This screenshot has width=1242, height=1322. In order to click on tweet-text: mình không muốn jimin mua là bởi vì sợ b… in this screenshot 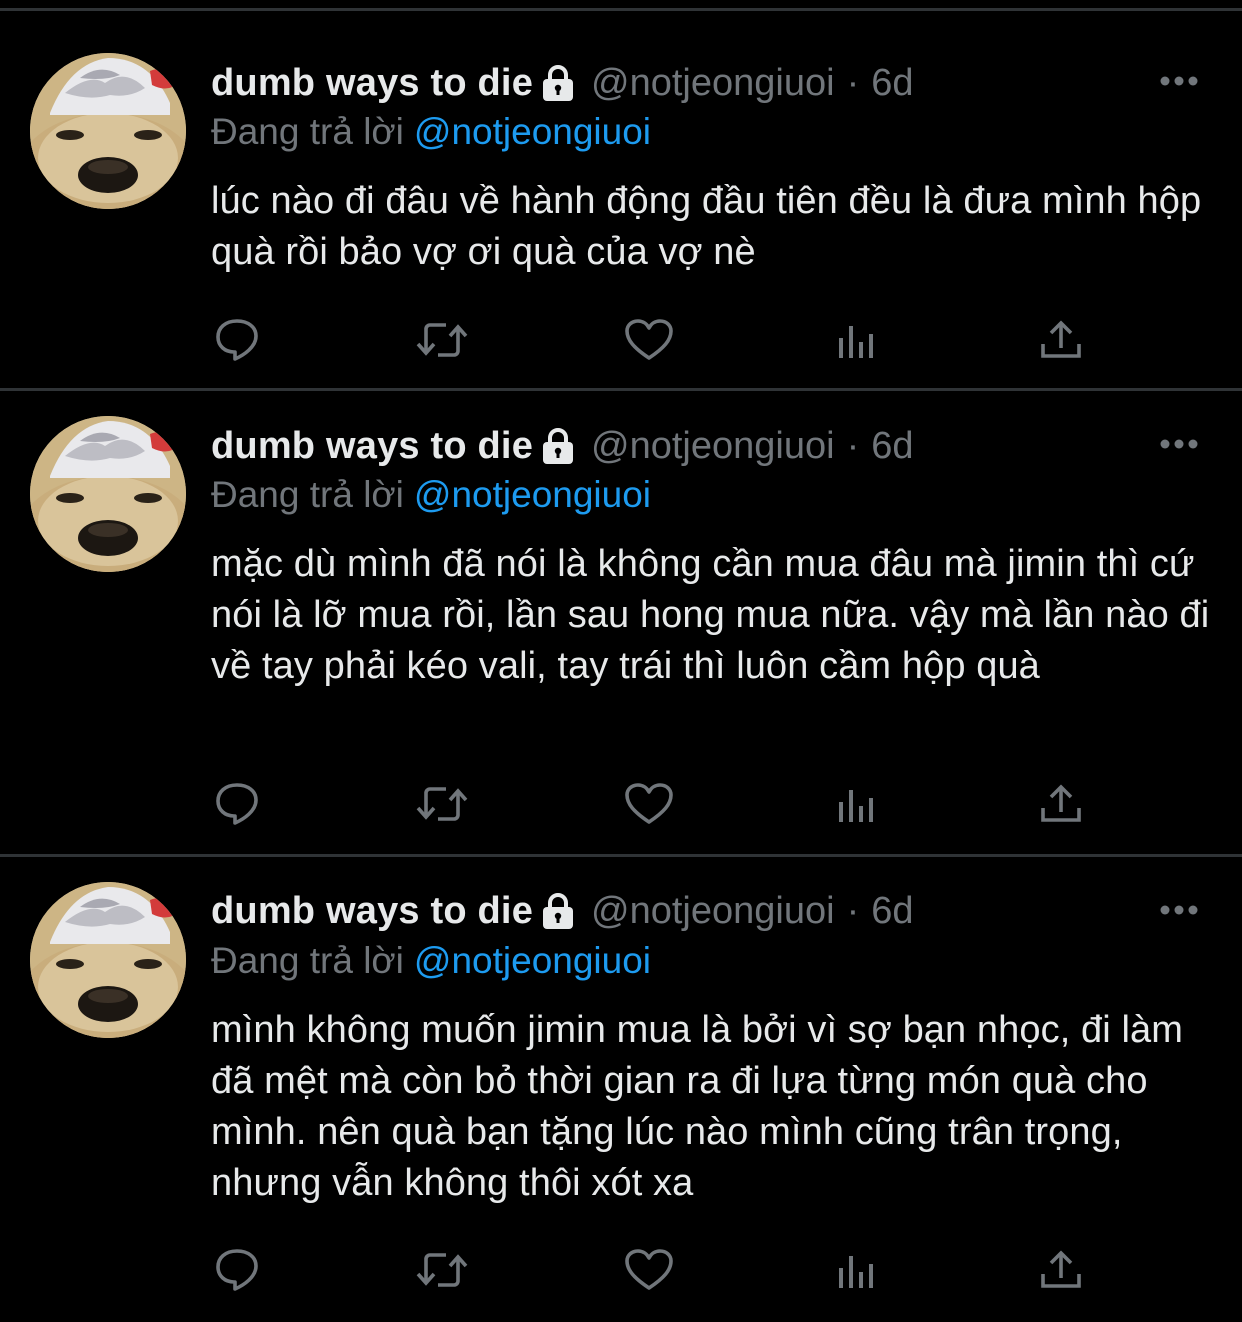, I will do `click(697, 1106)`.